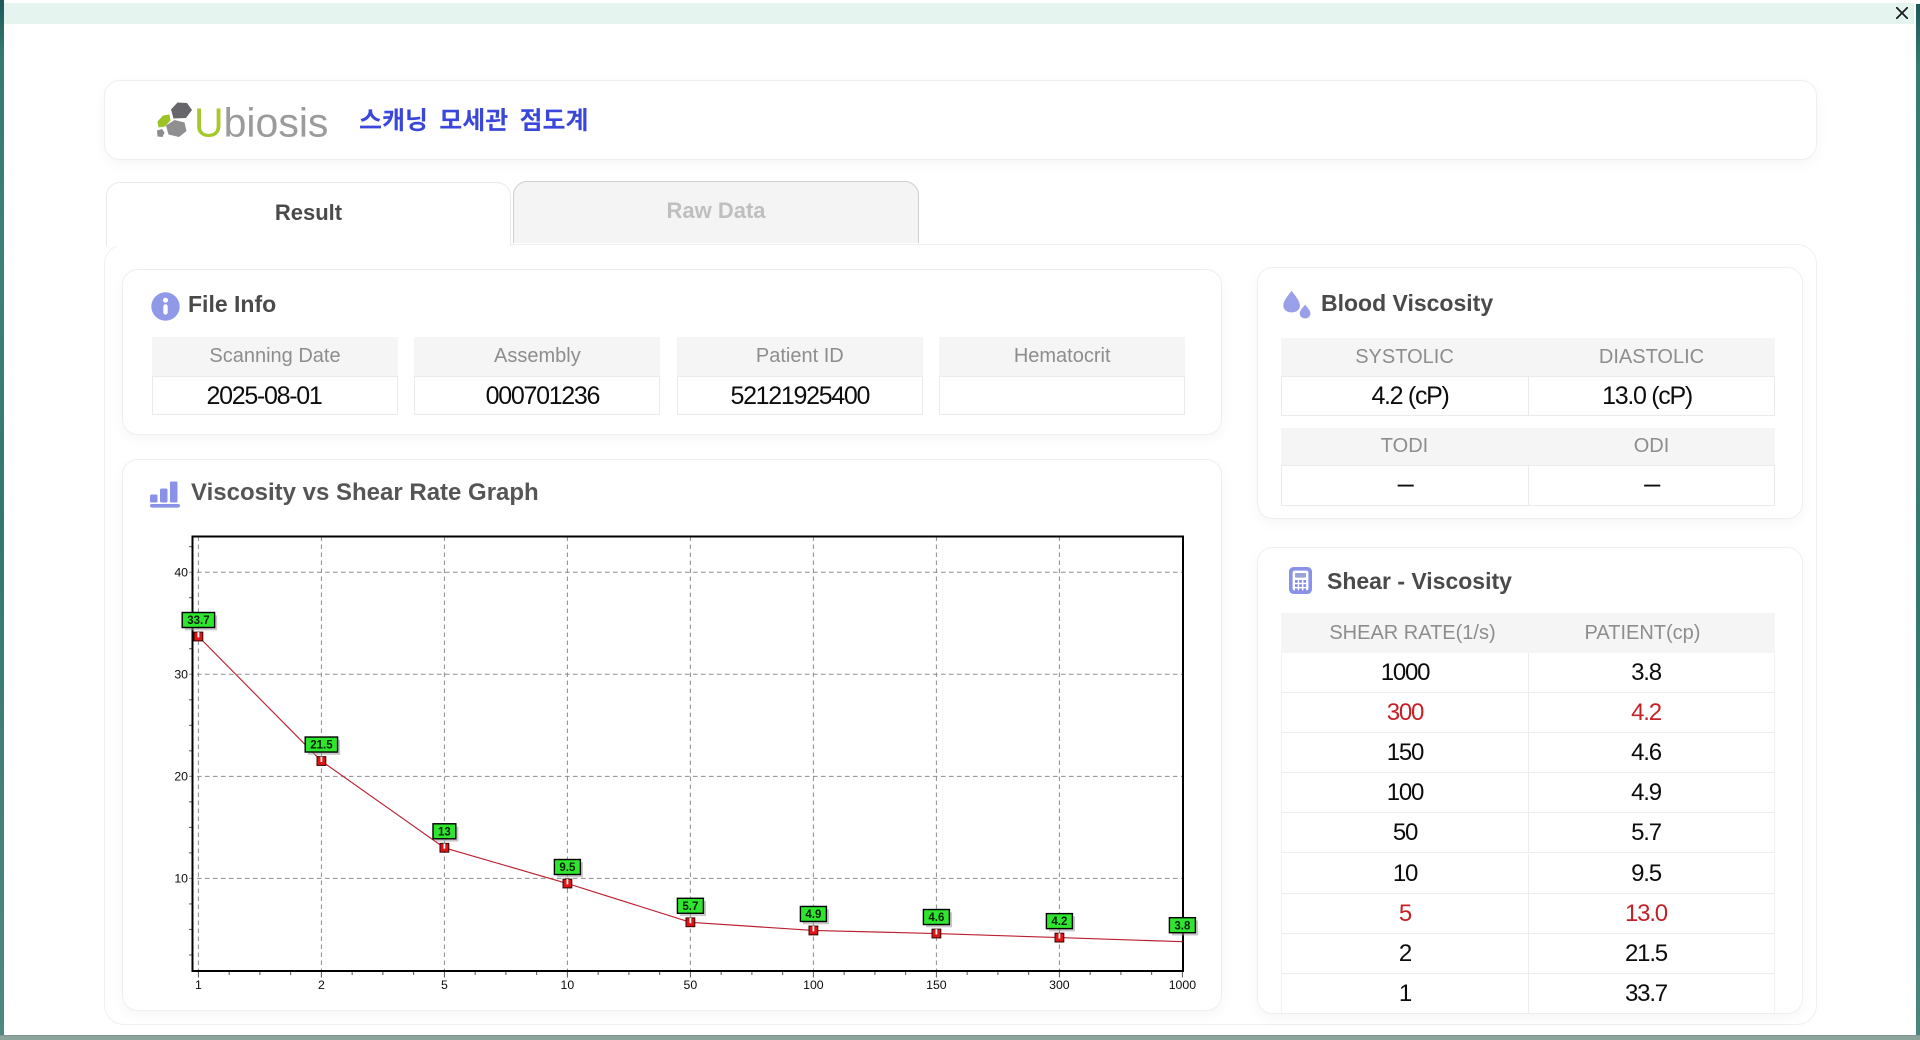 Image resolution: width=1920 pixels, height=1040 pixels. What do you see at coordinates (1183, 985) in the screenshot?
I see `svg-text: 1000` at bounding box center [1183, 985].